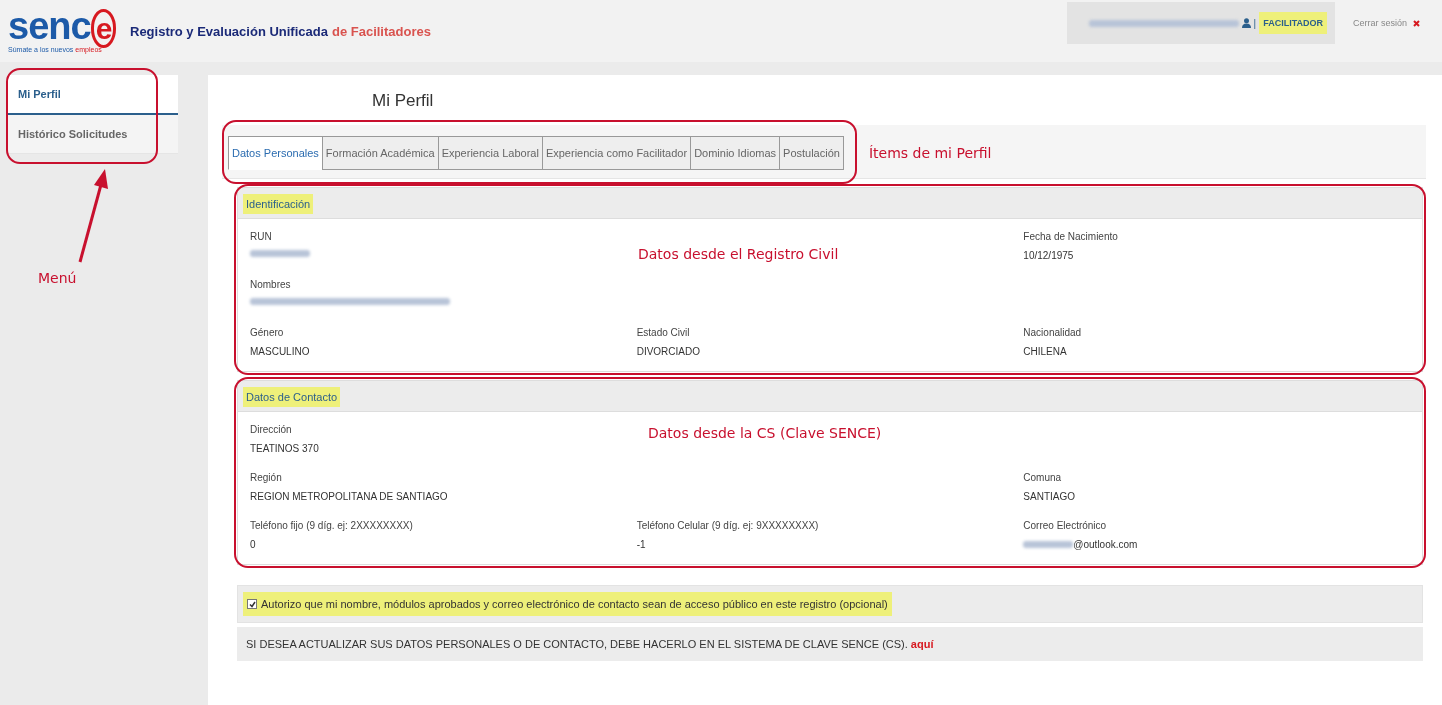  What do you see at coordinates (765, 433) in the screenshot?
I see `annotation-label: Datos desde la CS (Clave SENCE)` at bounding box center [765, 433].